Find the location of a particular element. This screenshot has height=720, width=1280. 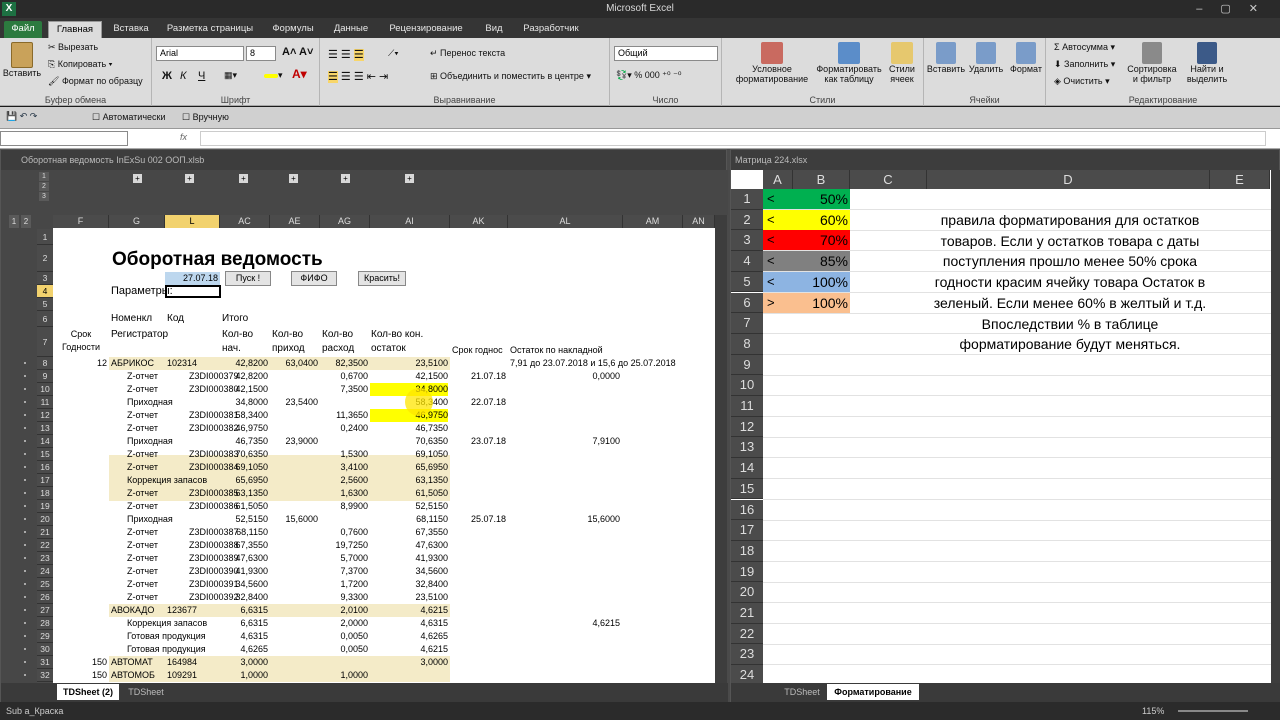

column-header: AK is located at coordinates (479, 221).